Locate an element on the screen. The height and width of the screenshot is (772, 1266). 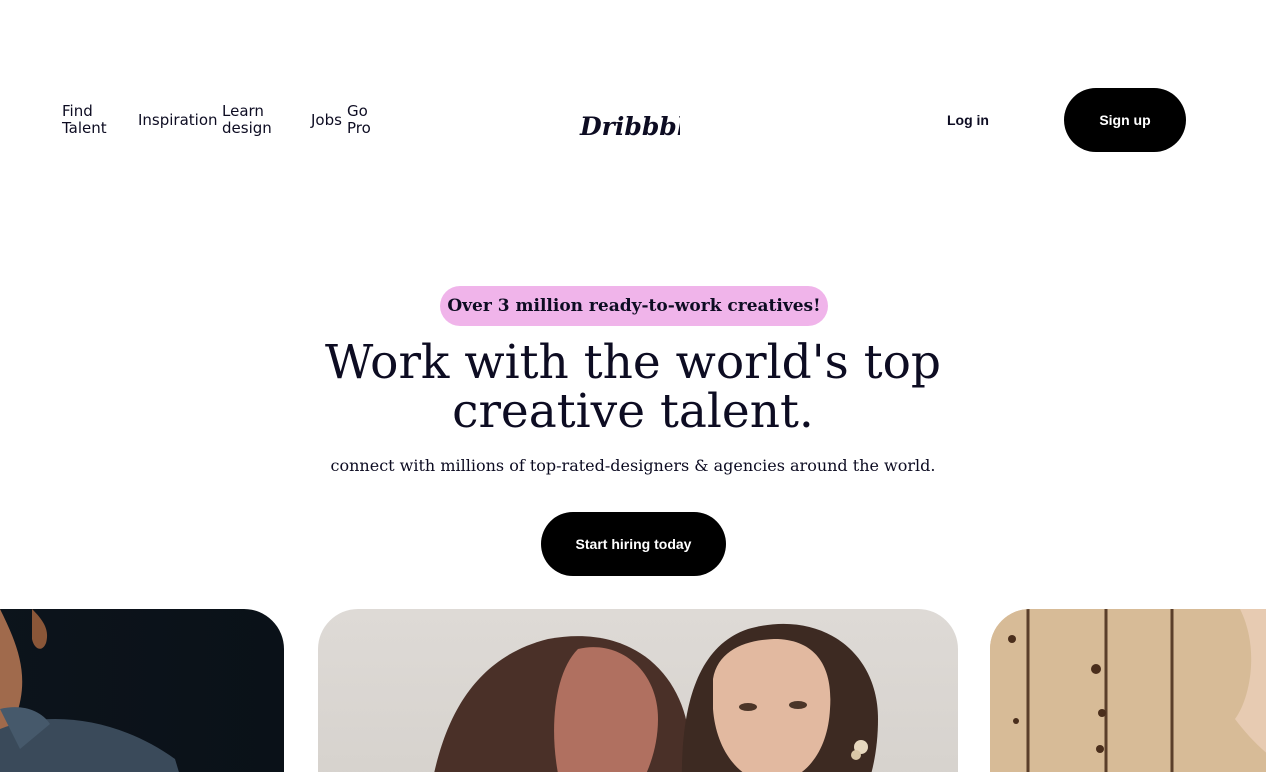
signup-button: Sign up is located at coordinates (1125, 120).